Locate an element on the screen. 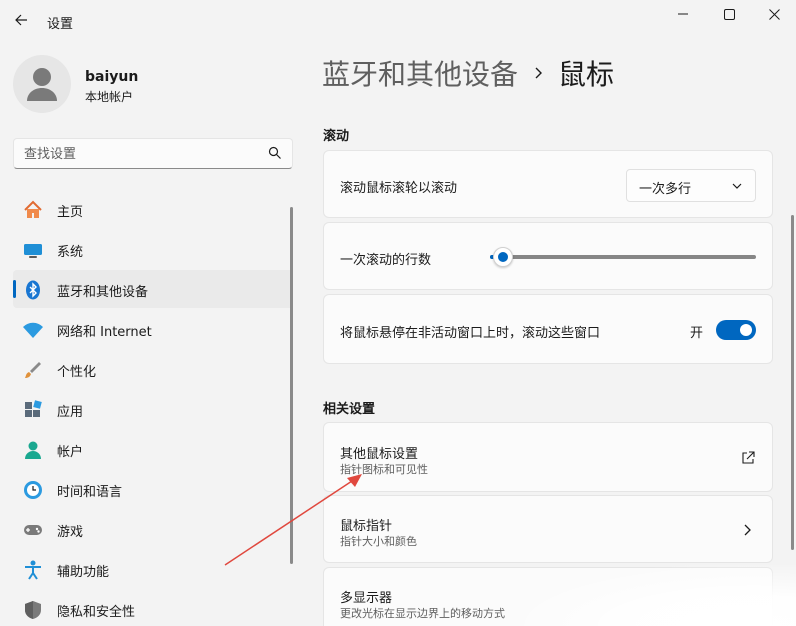 Image resolution: width=796 pixels, height=626 pixels. bluetooth-icon is located at coordinates (33, 290).